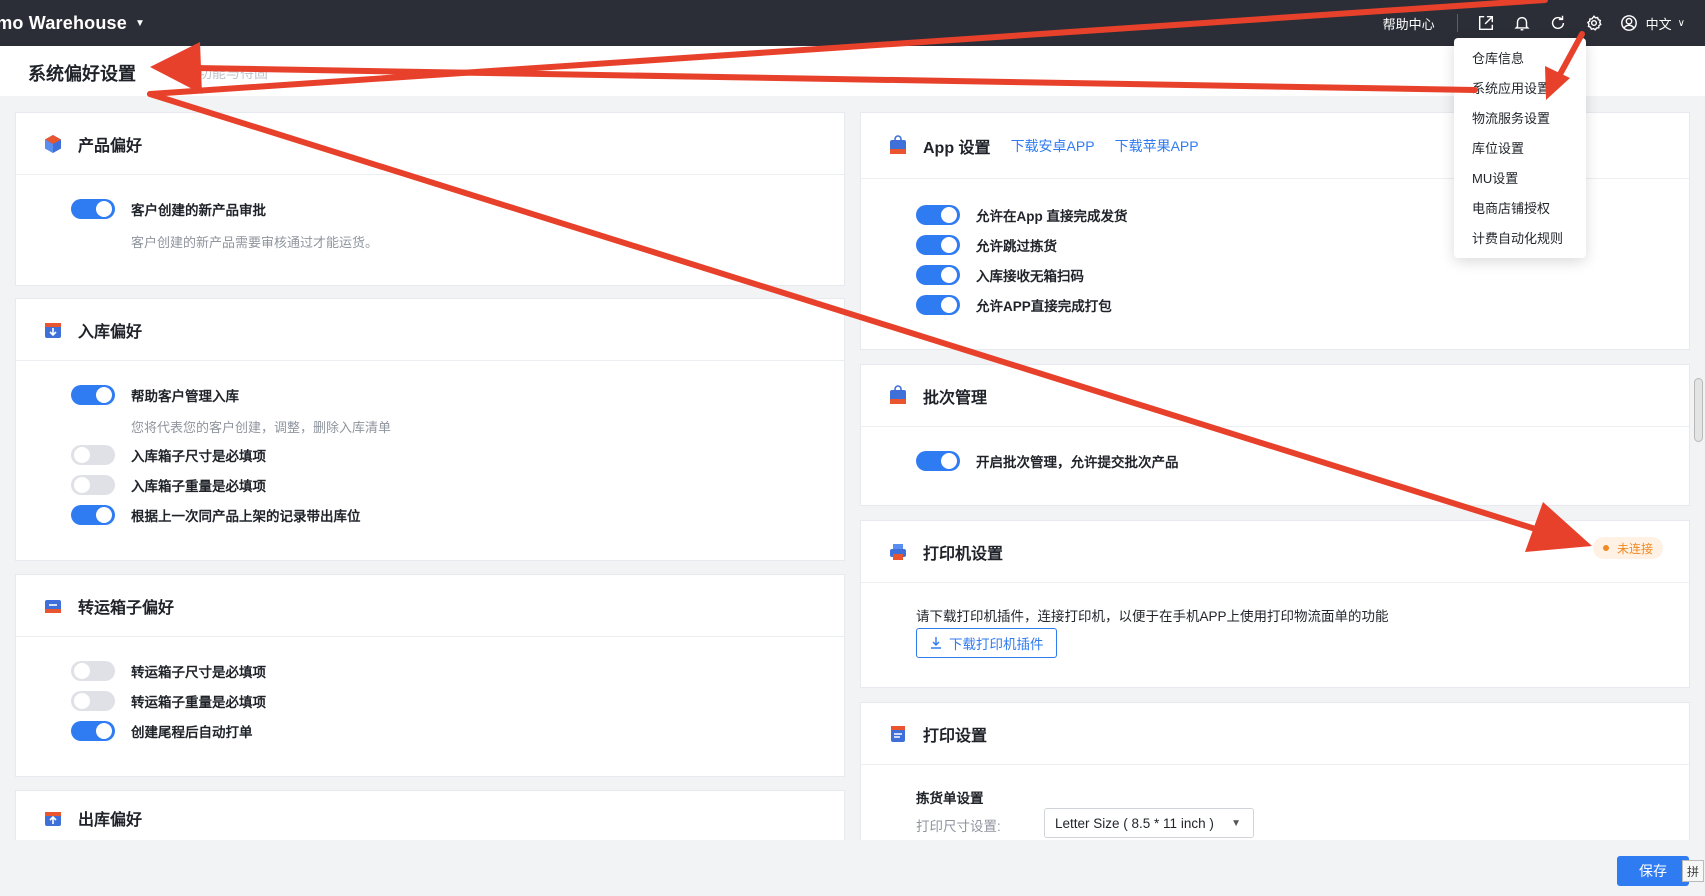 The image size is (1705, 896). I want to click on menu-item-billing-rules: 计费自动化规则, so click(1517, 237).